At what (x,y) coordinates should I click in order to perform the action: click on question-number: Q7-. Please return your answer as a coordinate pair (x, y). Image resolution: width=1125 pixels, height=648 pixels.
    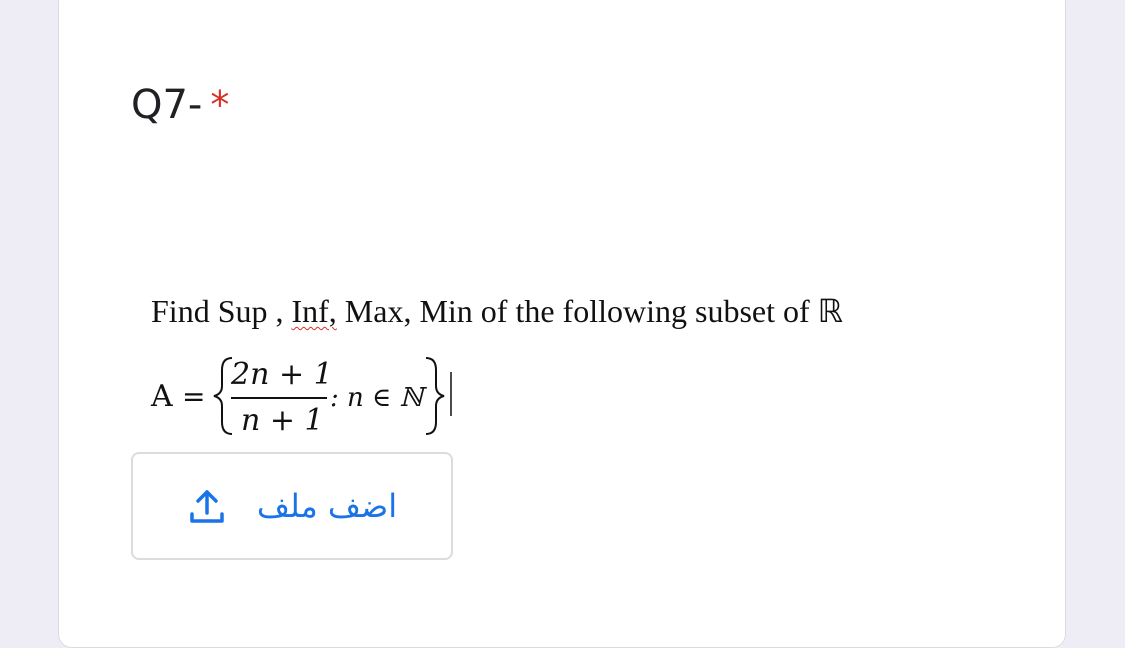
    Looking at the image, I should click on (167, 105).